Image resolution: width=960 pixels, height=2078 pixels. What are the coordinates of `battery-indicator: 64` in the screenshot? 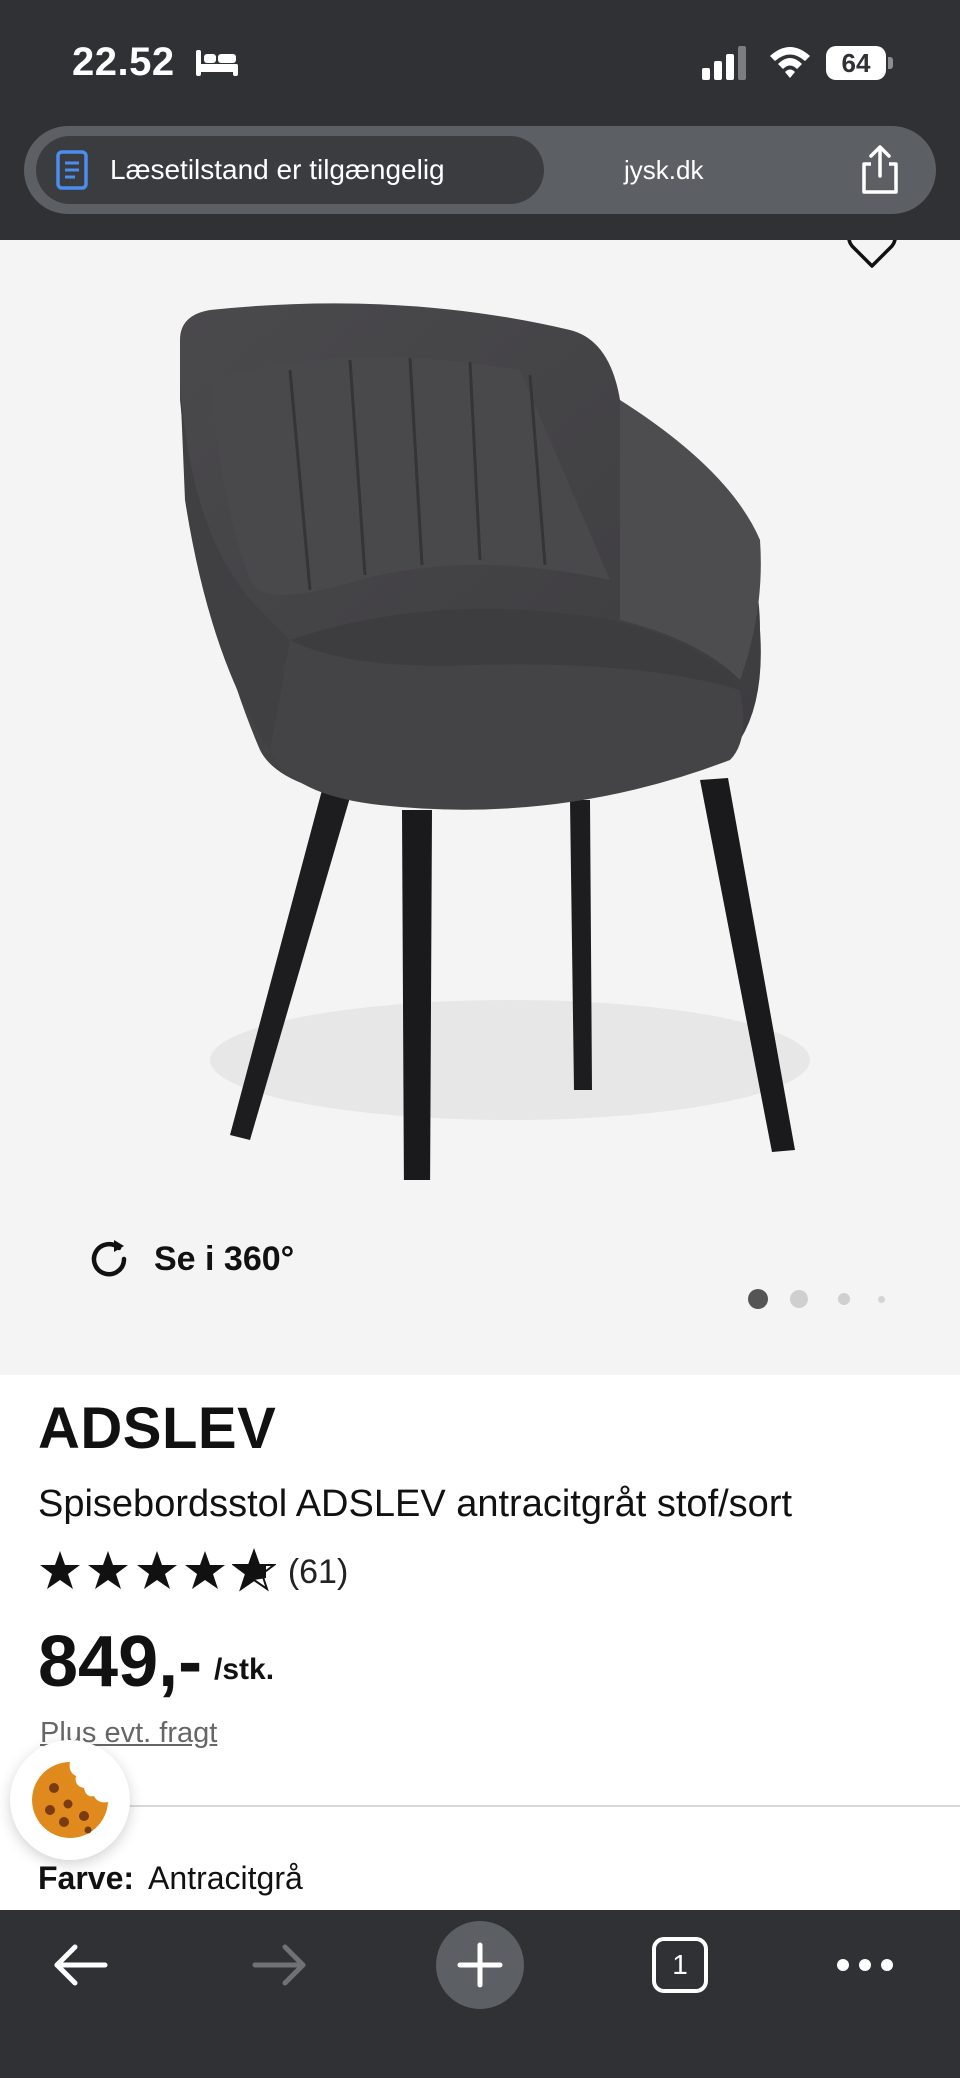 It's located at (860, 63).